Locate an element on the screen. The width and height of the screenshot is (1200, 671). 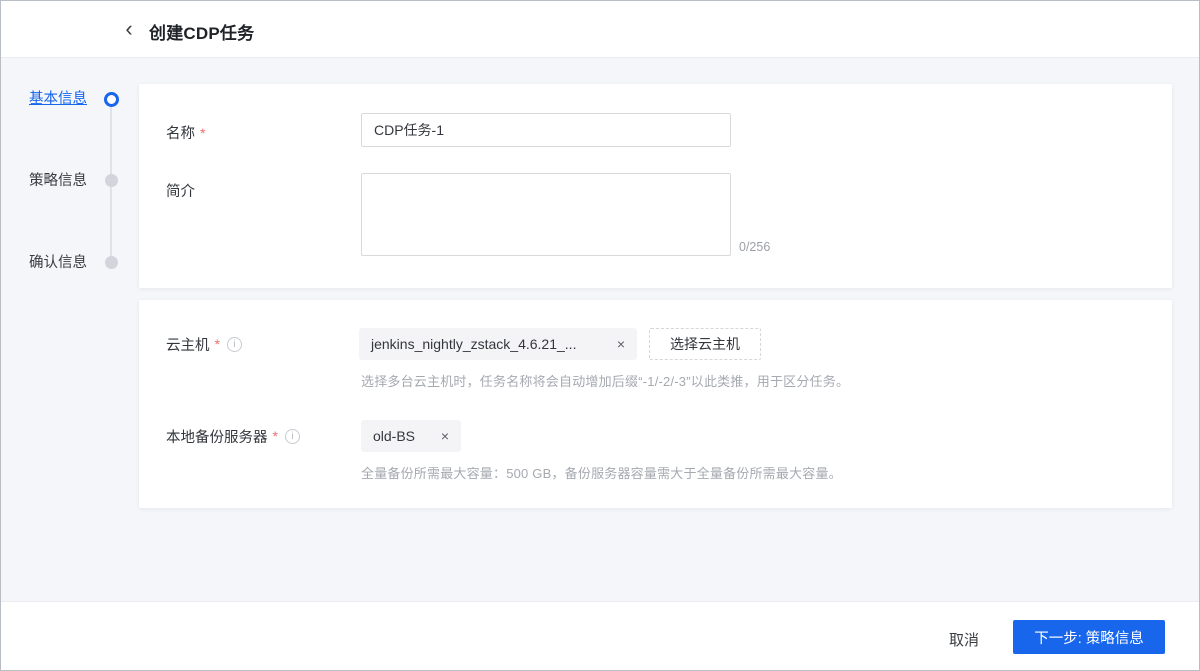
backup-server-label-text: 本地备份服务器 is located at coordinates (217, 437).